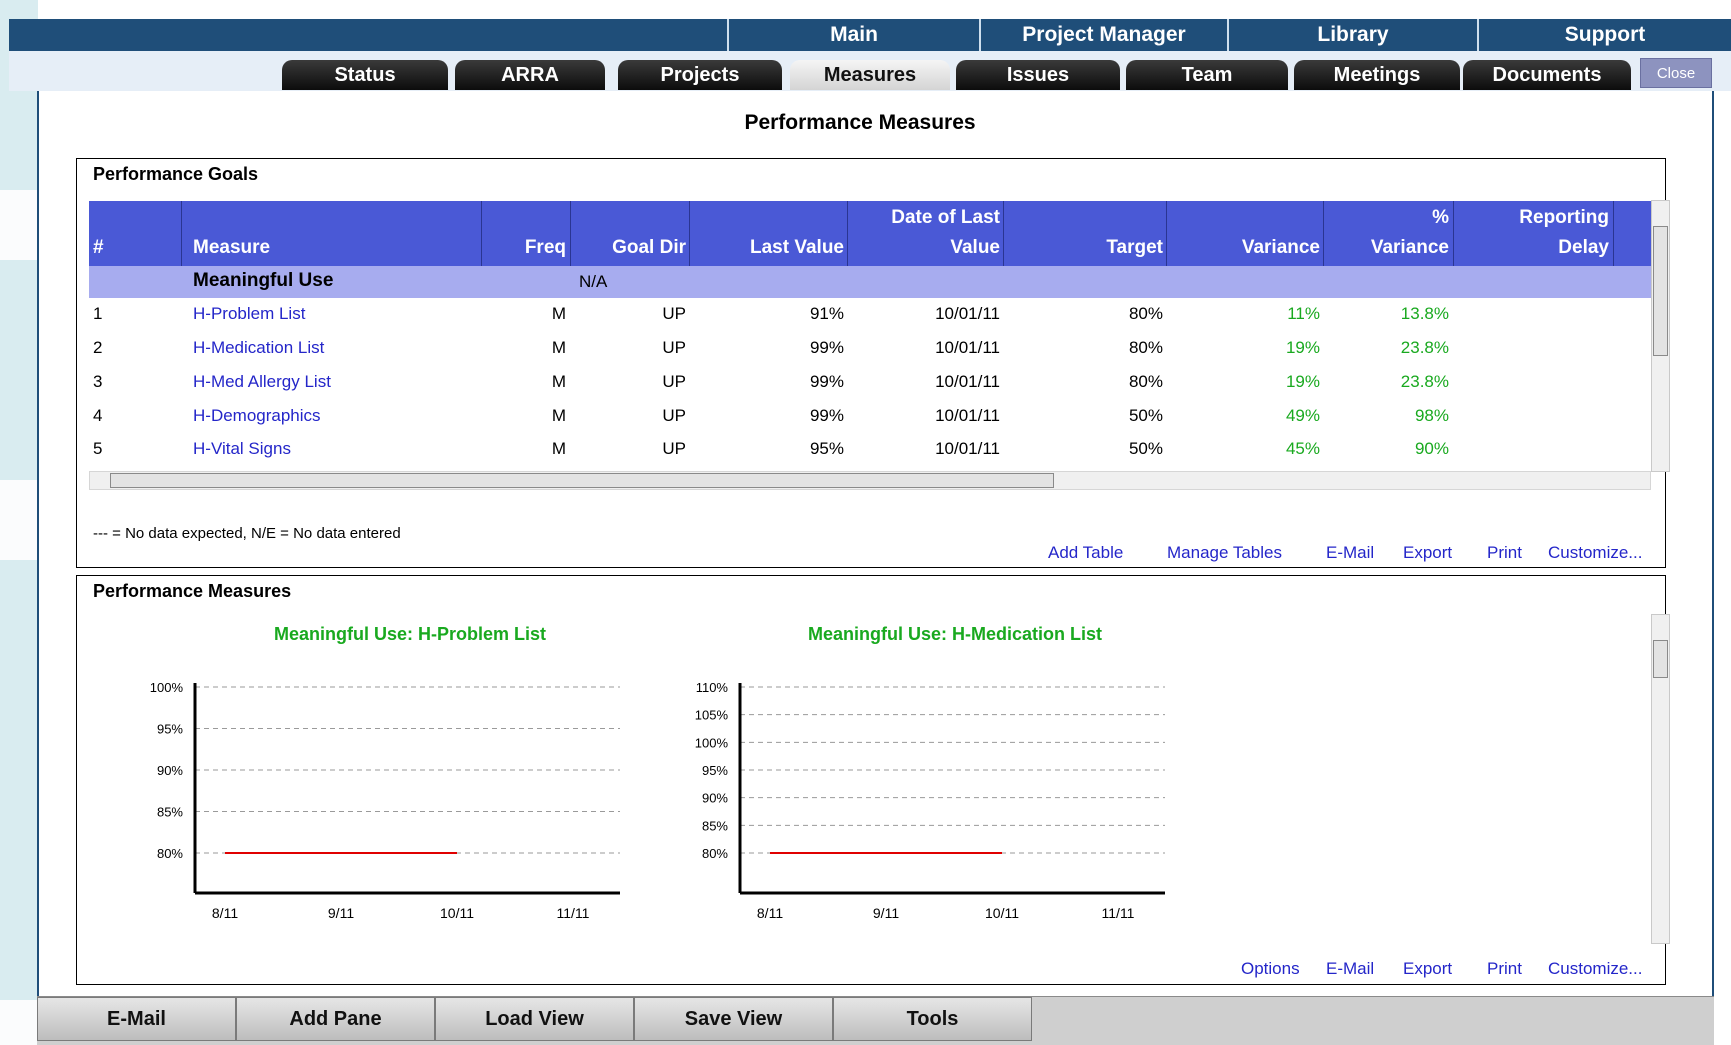 The image size is (1731, 1045). What do you see at coordinates (335, 1019) in the screenshot?
I see `add-pane-button: Add Pane` at bounding box center [335, 1019].